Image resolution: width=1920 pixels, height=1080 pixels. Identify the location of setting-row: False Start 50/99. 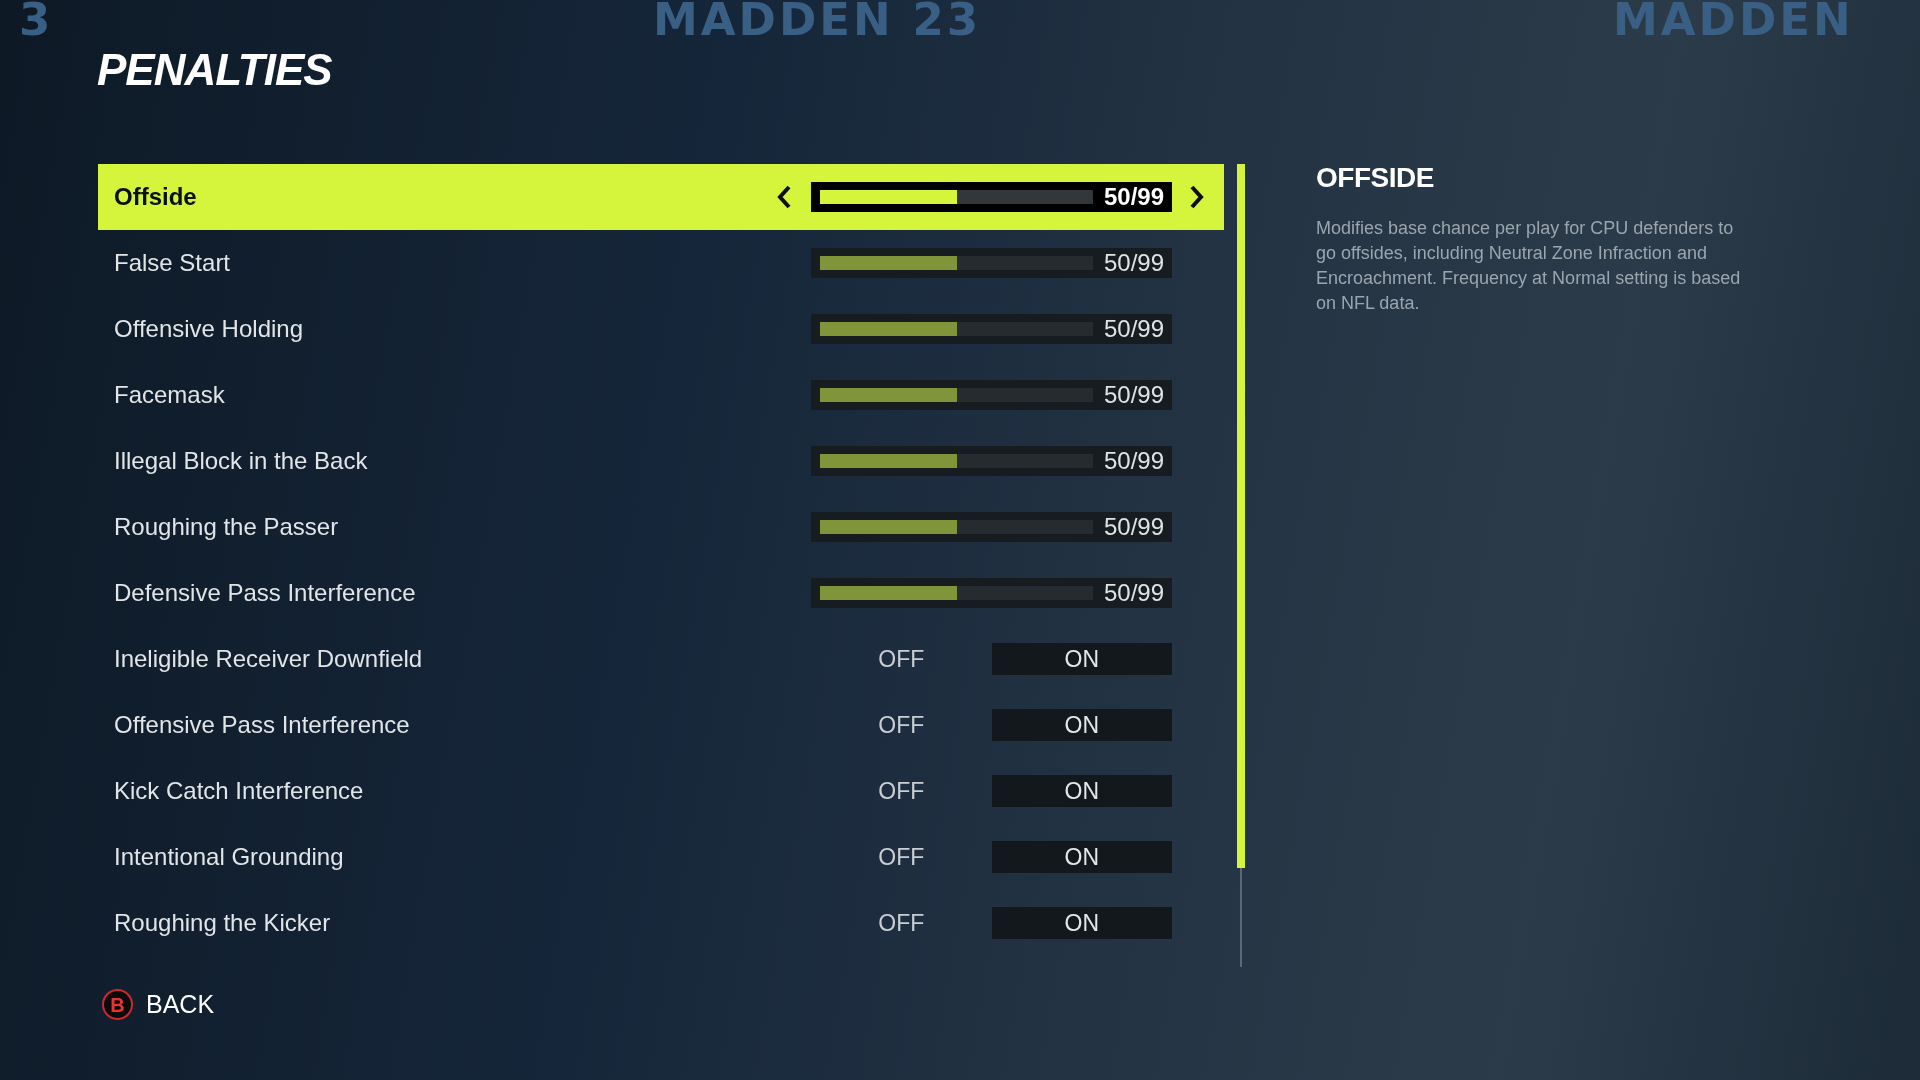
(661, 263).